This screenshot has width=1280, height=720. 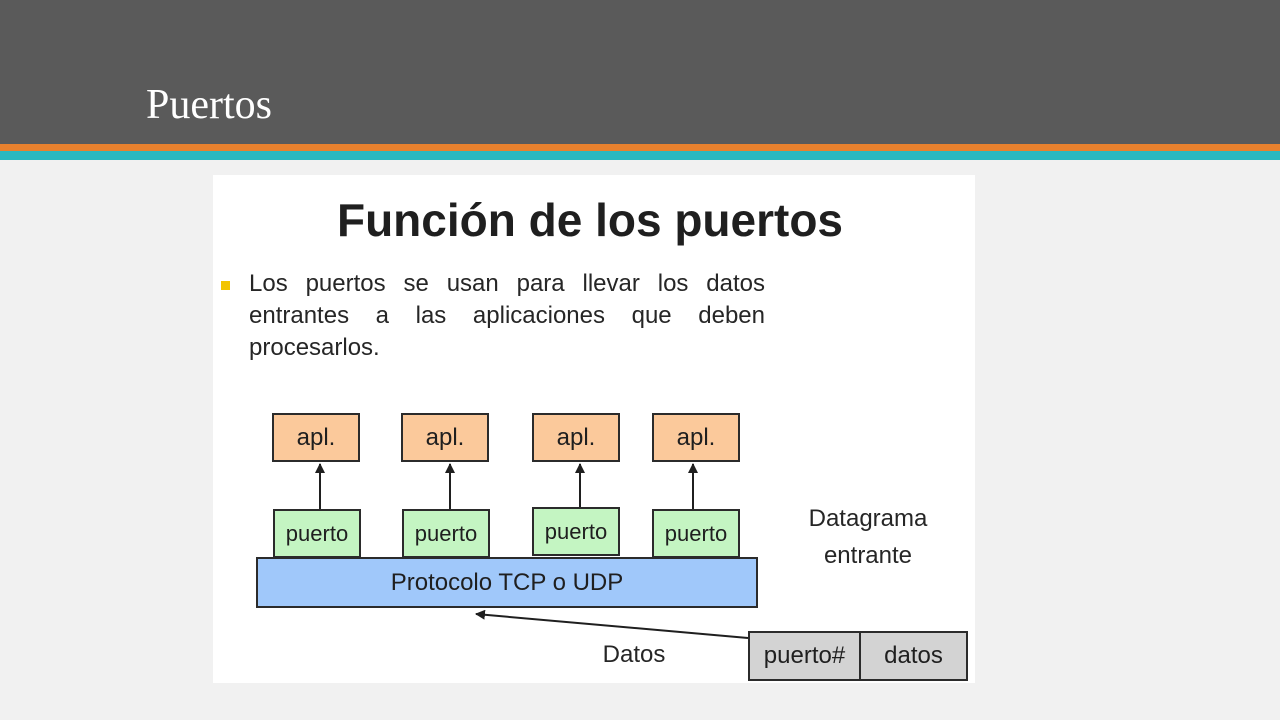 I want to click on datagram-to-protocol-arrow, so click(x=612, y=624).